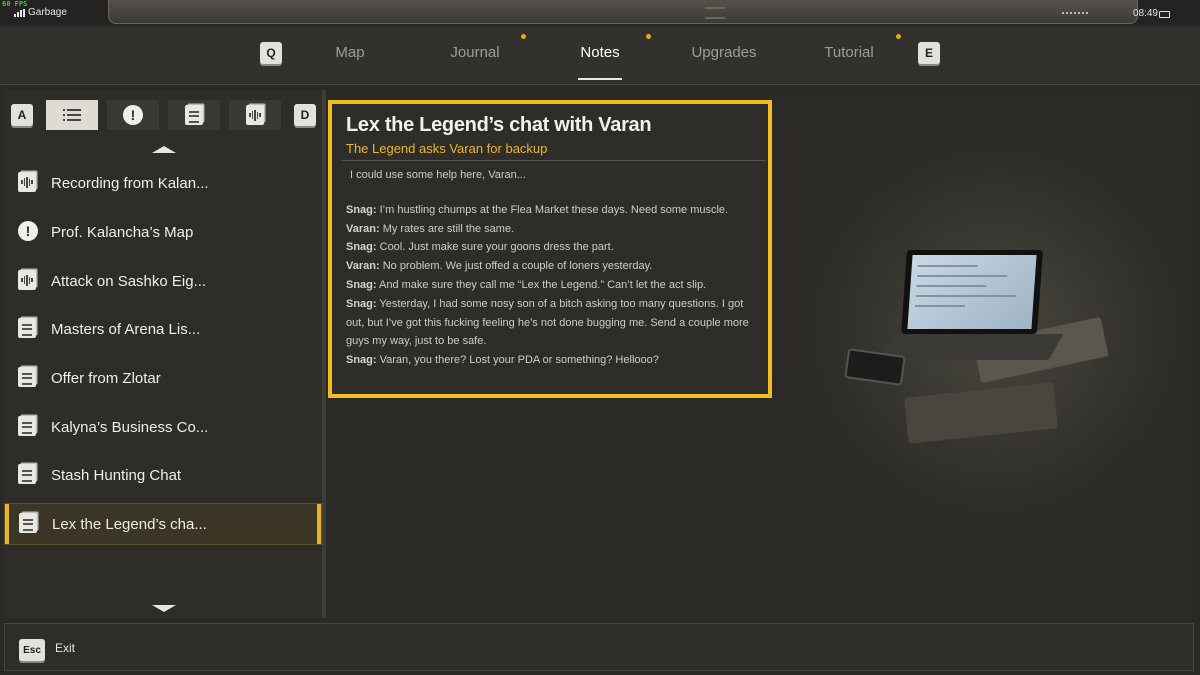 The height and width of the screenshot is (675, 1200). What do you see at coordinates (1145, 13) in the screenshot?
I see `clock: 08:49` at bounding box center [1145, 13].